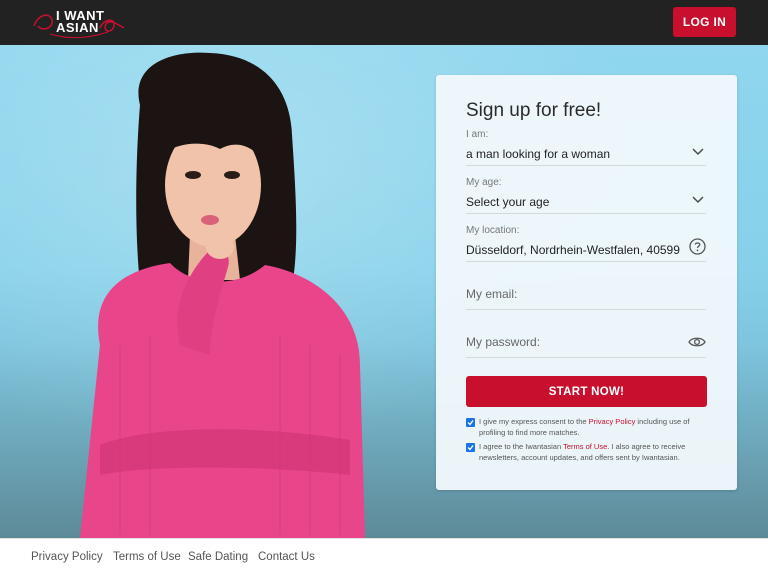  I want to click on footer-link-terms-of-use: Terms of Use, so click(147, 557).